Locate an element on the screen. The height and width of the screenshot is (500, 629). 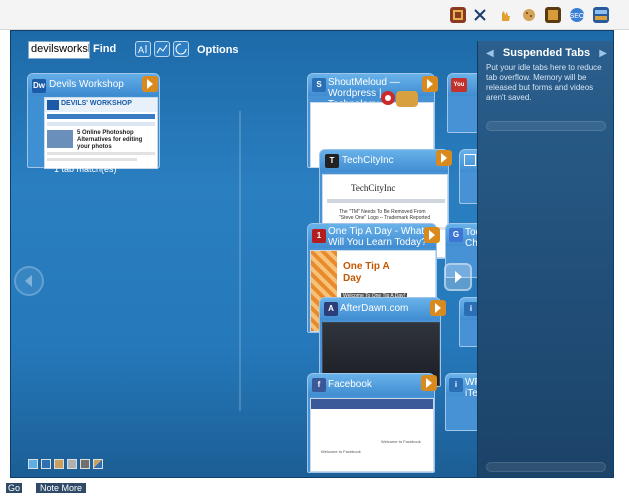
refresh-icon is located at coordinates (181, 49).